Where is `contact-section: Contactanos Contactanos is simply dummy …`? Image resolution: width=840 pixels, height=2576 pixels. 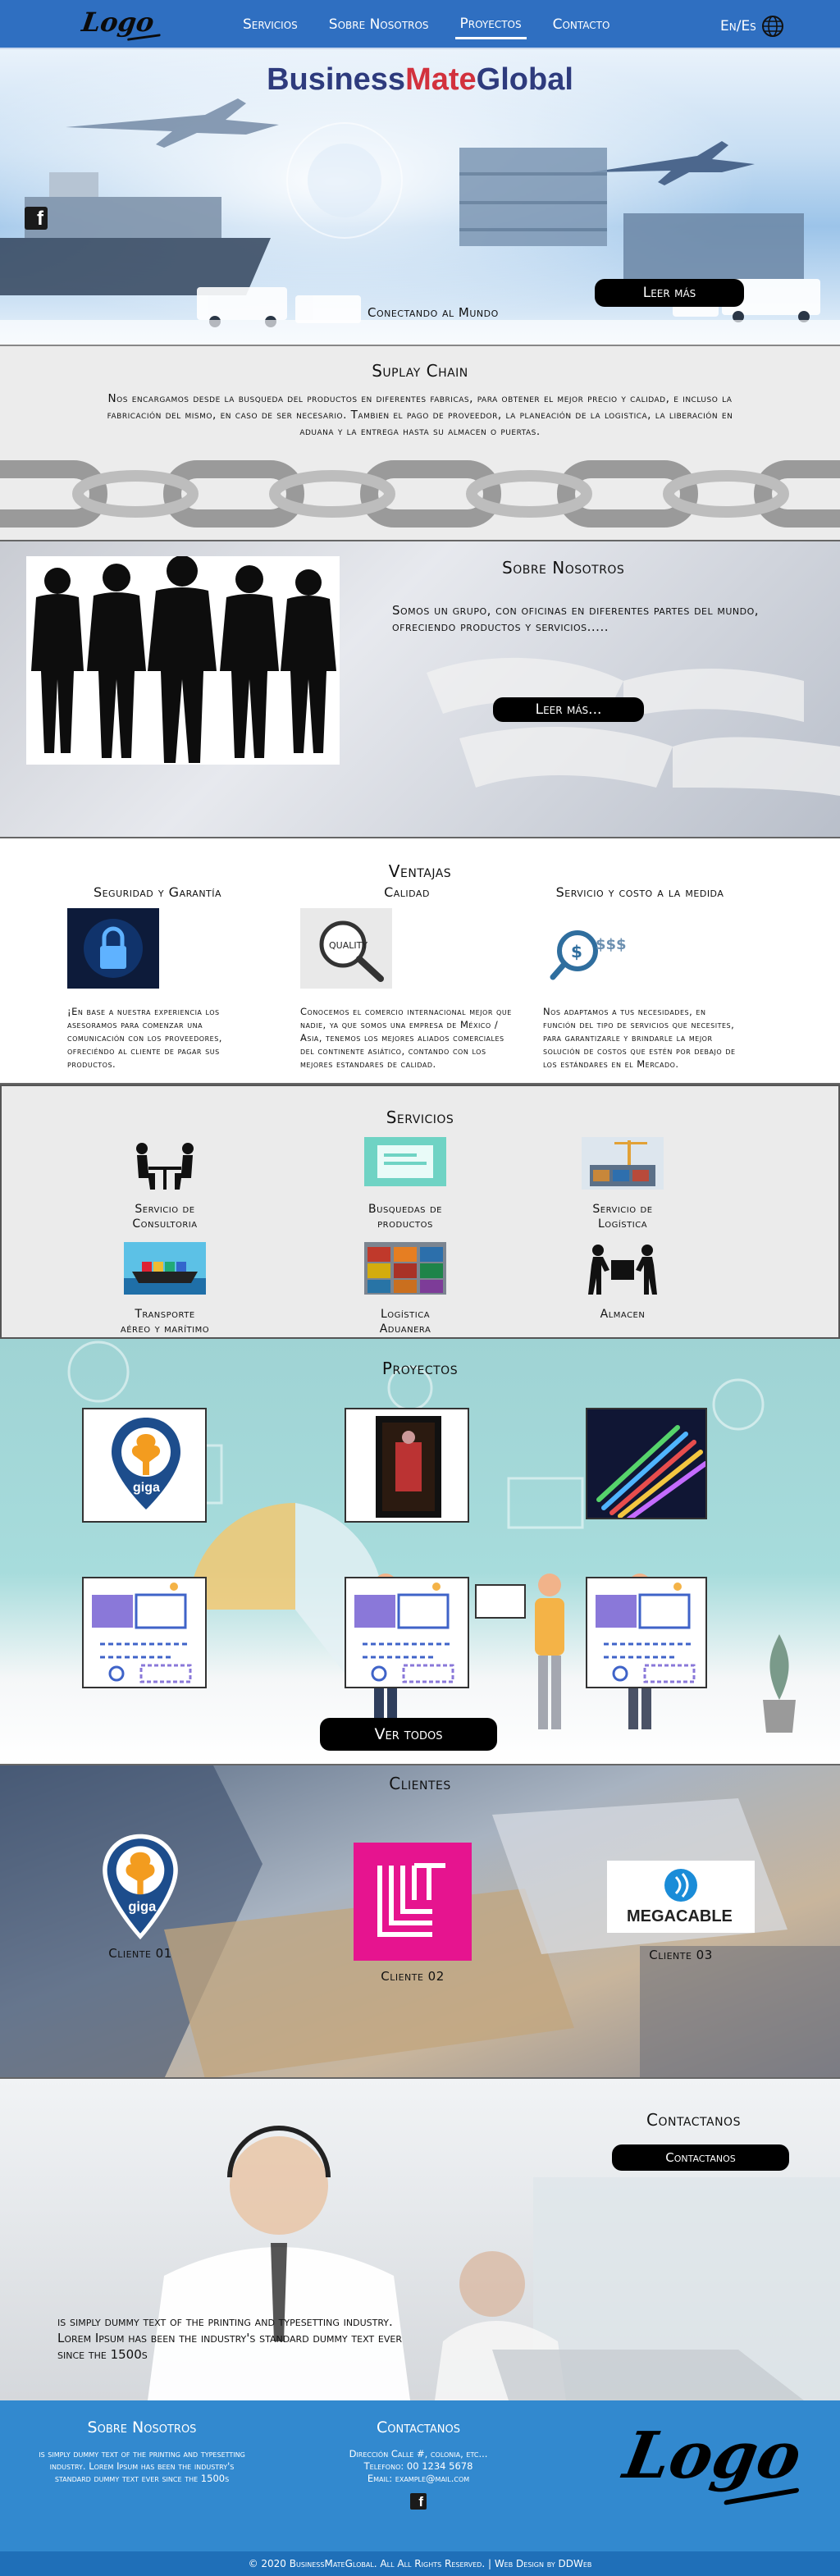 contact-section: Contactanos Contactanos is simply dummy … is located at coordinates (420, 2240).